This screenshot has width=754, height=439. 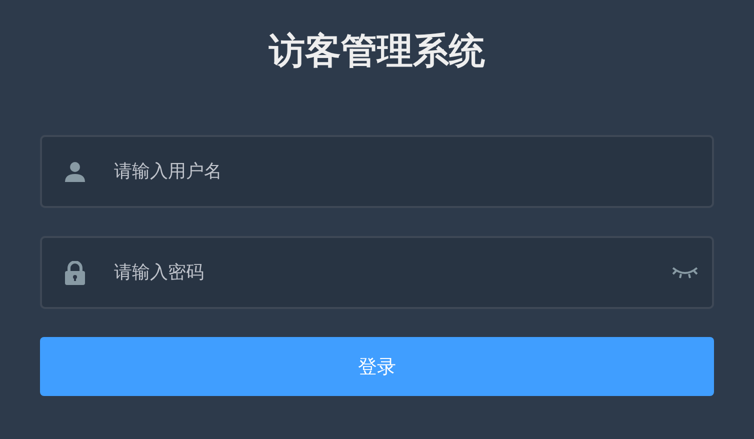 What do you see at coordinates (393, 272) in the screenshot?
I see `password-input: 请输入密码` at bounding box center [393, 272].